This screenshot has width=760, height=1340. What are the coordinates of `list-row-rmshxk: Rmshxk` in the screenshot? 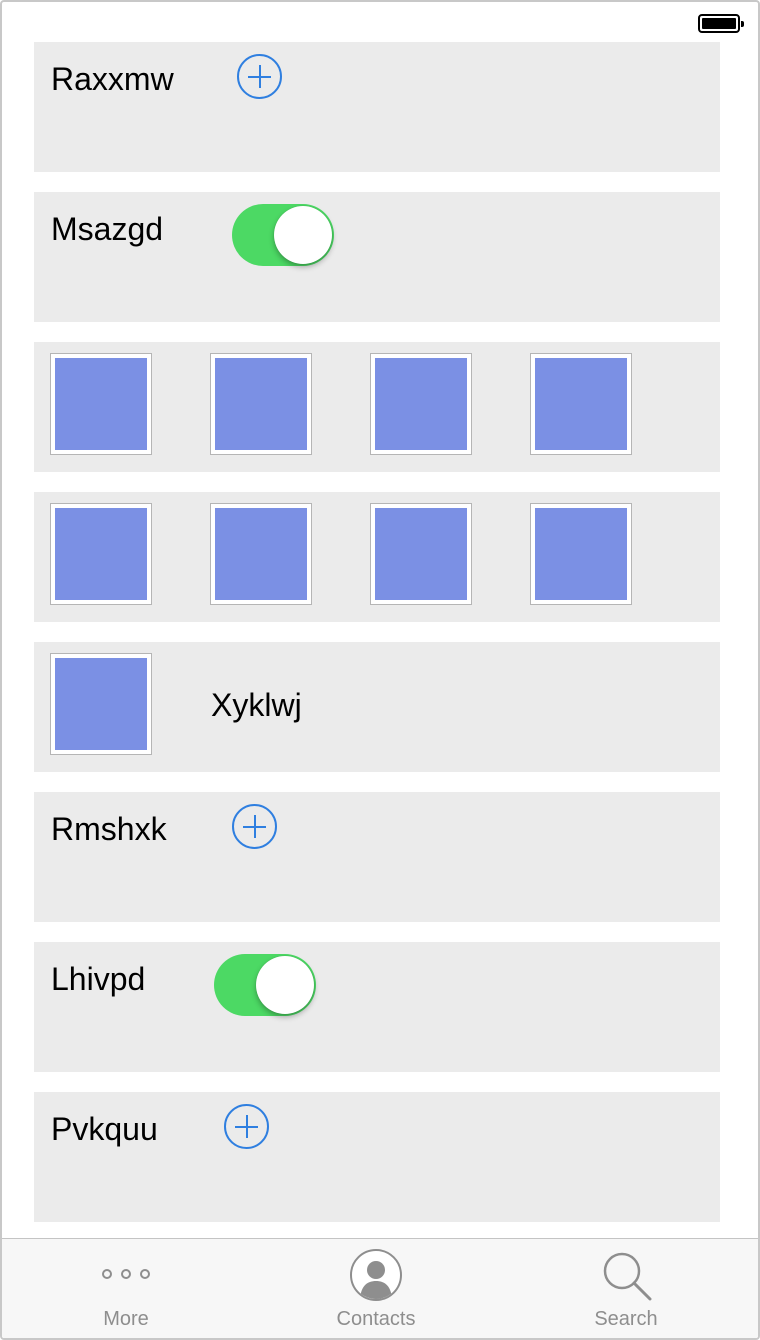 It's located at (377, 857).